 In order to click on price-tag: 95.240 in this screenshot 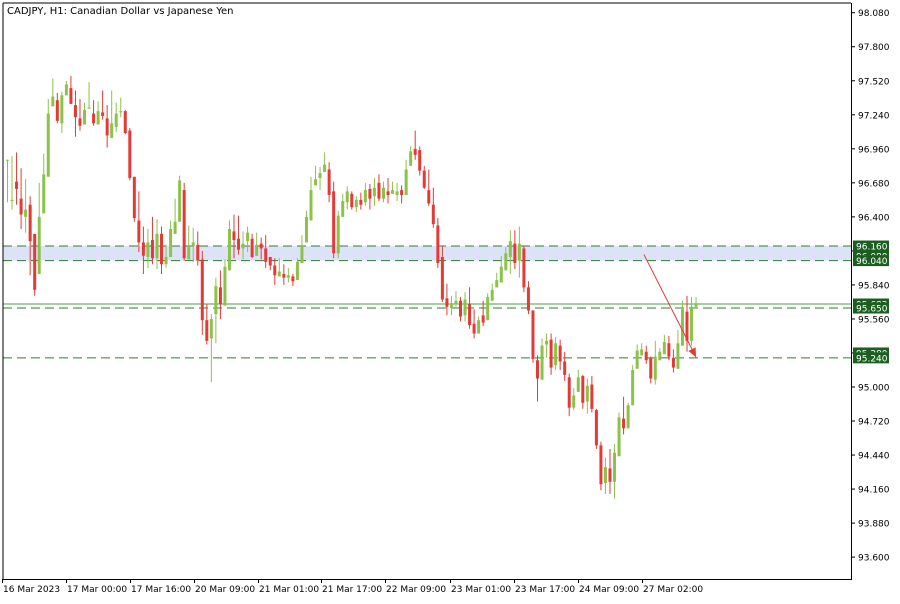, I will do `click(871, 358)`.